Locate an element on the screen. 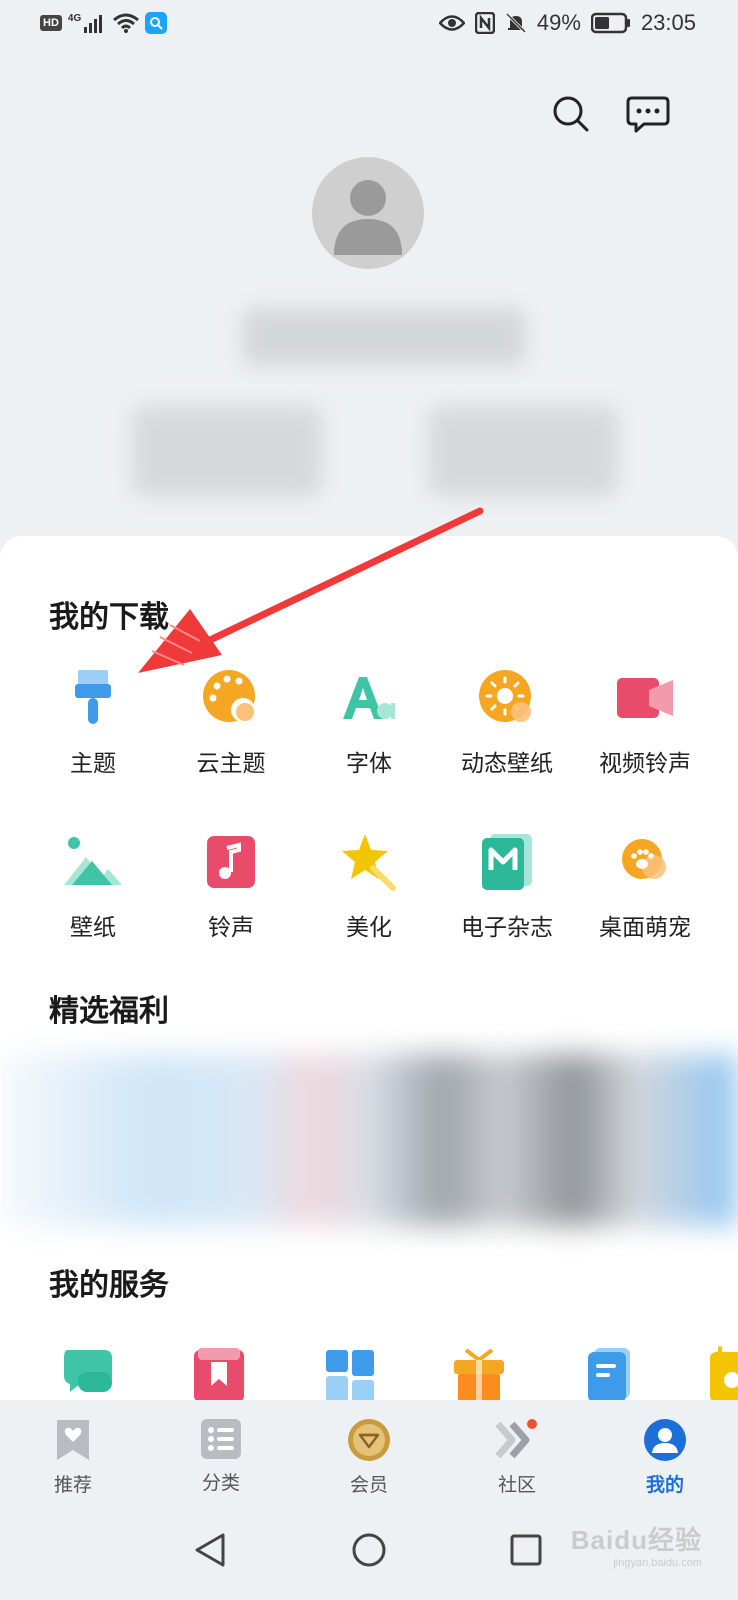 This screenshot has width=738, height=1600. download-cloud-theme: 云主题 is located at coordinates (231, 731).